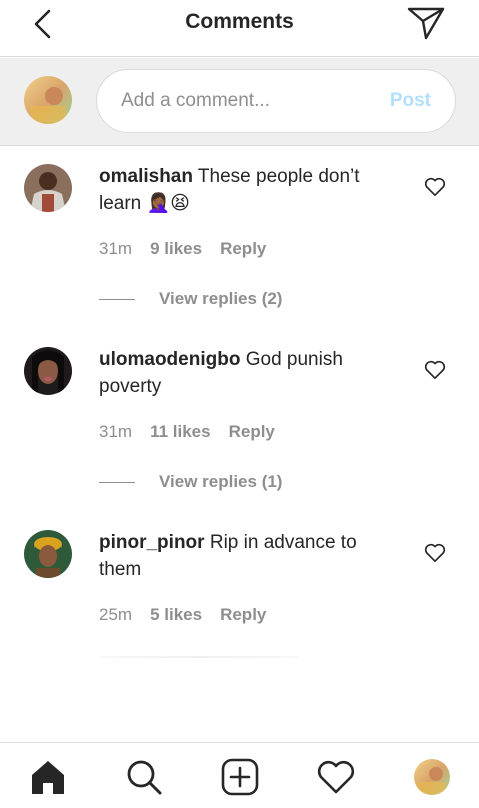  Describe the element at coordinates (276, 101) in the screenshot. I see `comment-input: Add a comment... Post` at that location.